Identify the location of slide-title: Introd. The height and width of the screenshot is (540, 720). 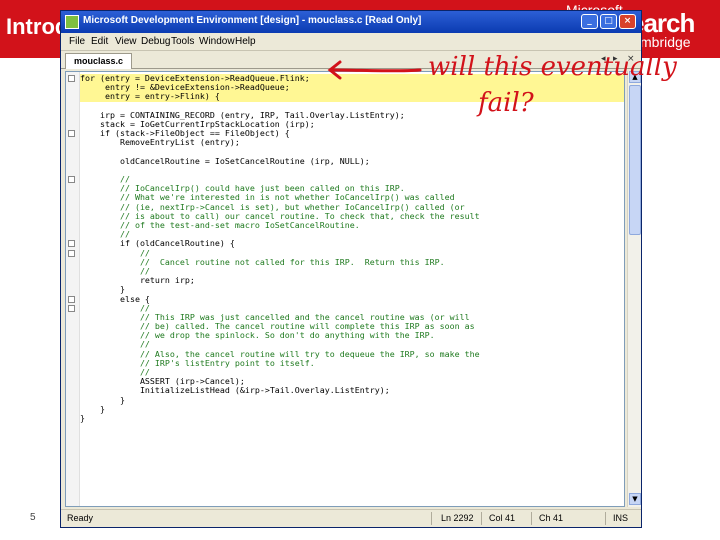
(37, 26).